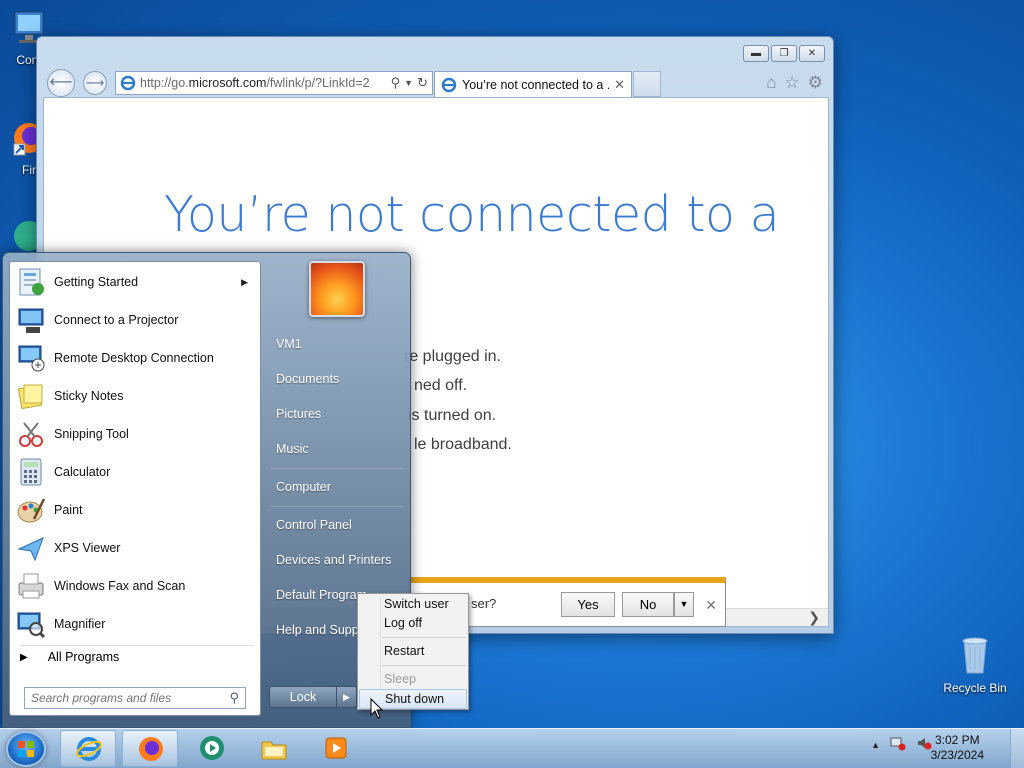 Image resolution: width=1024 pixels, height=768 pixels. What do you see at coordinates (792, 83) in the screenshot?
I see `favorites-star-icon: ☆` at bounding box center [792, 83].